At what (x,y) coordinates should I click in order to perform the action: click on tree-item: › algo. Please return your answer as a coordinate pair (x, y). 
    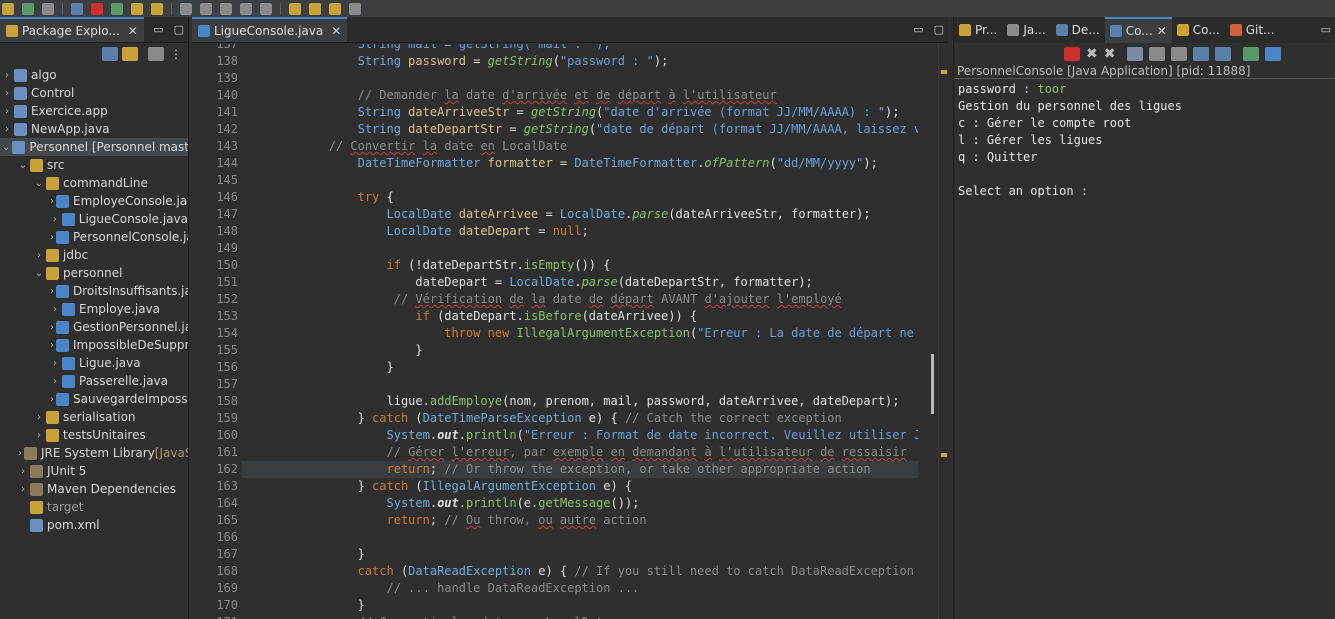
    Looking at the image, I should click on (94, 75).